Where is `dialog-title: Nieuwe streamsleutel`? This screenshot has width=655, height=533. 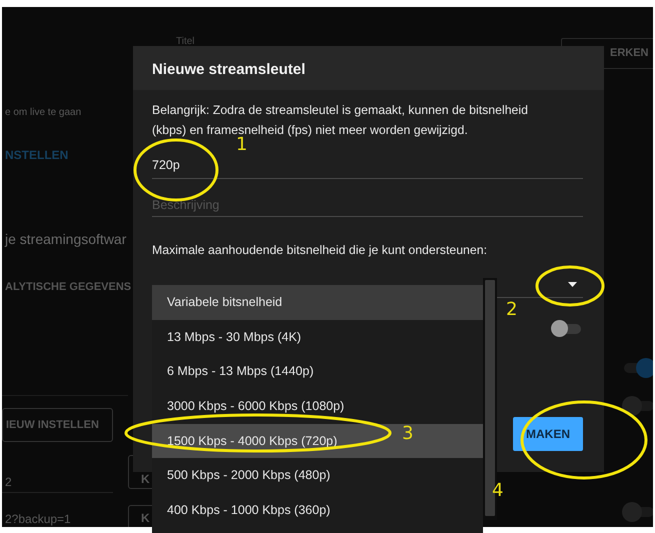 dialog-title: Nieuwe streamsleutel is located at coordinates (368, 68).